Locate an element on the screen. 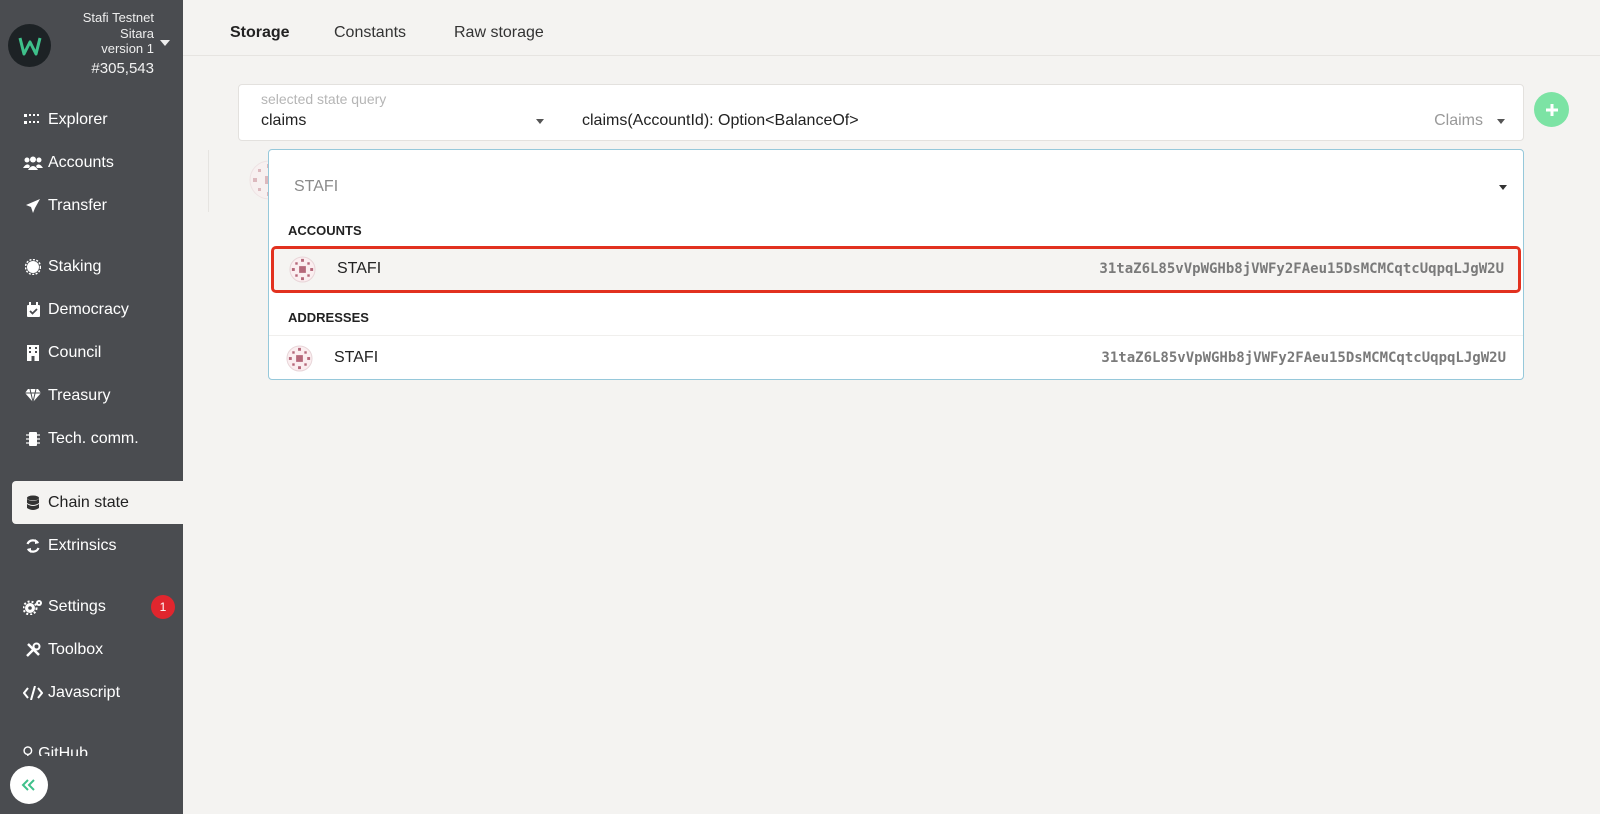  stafi-logo-icon is located at coordinates (29, 45).